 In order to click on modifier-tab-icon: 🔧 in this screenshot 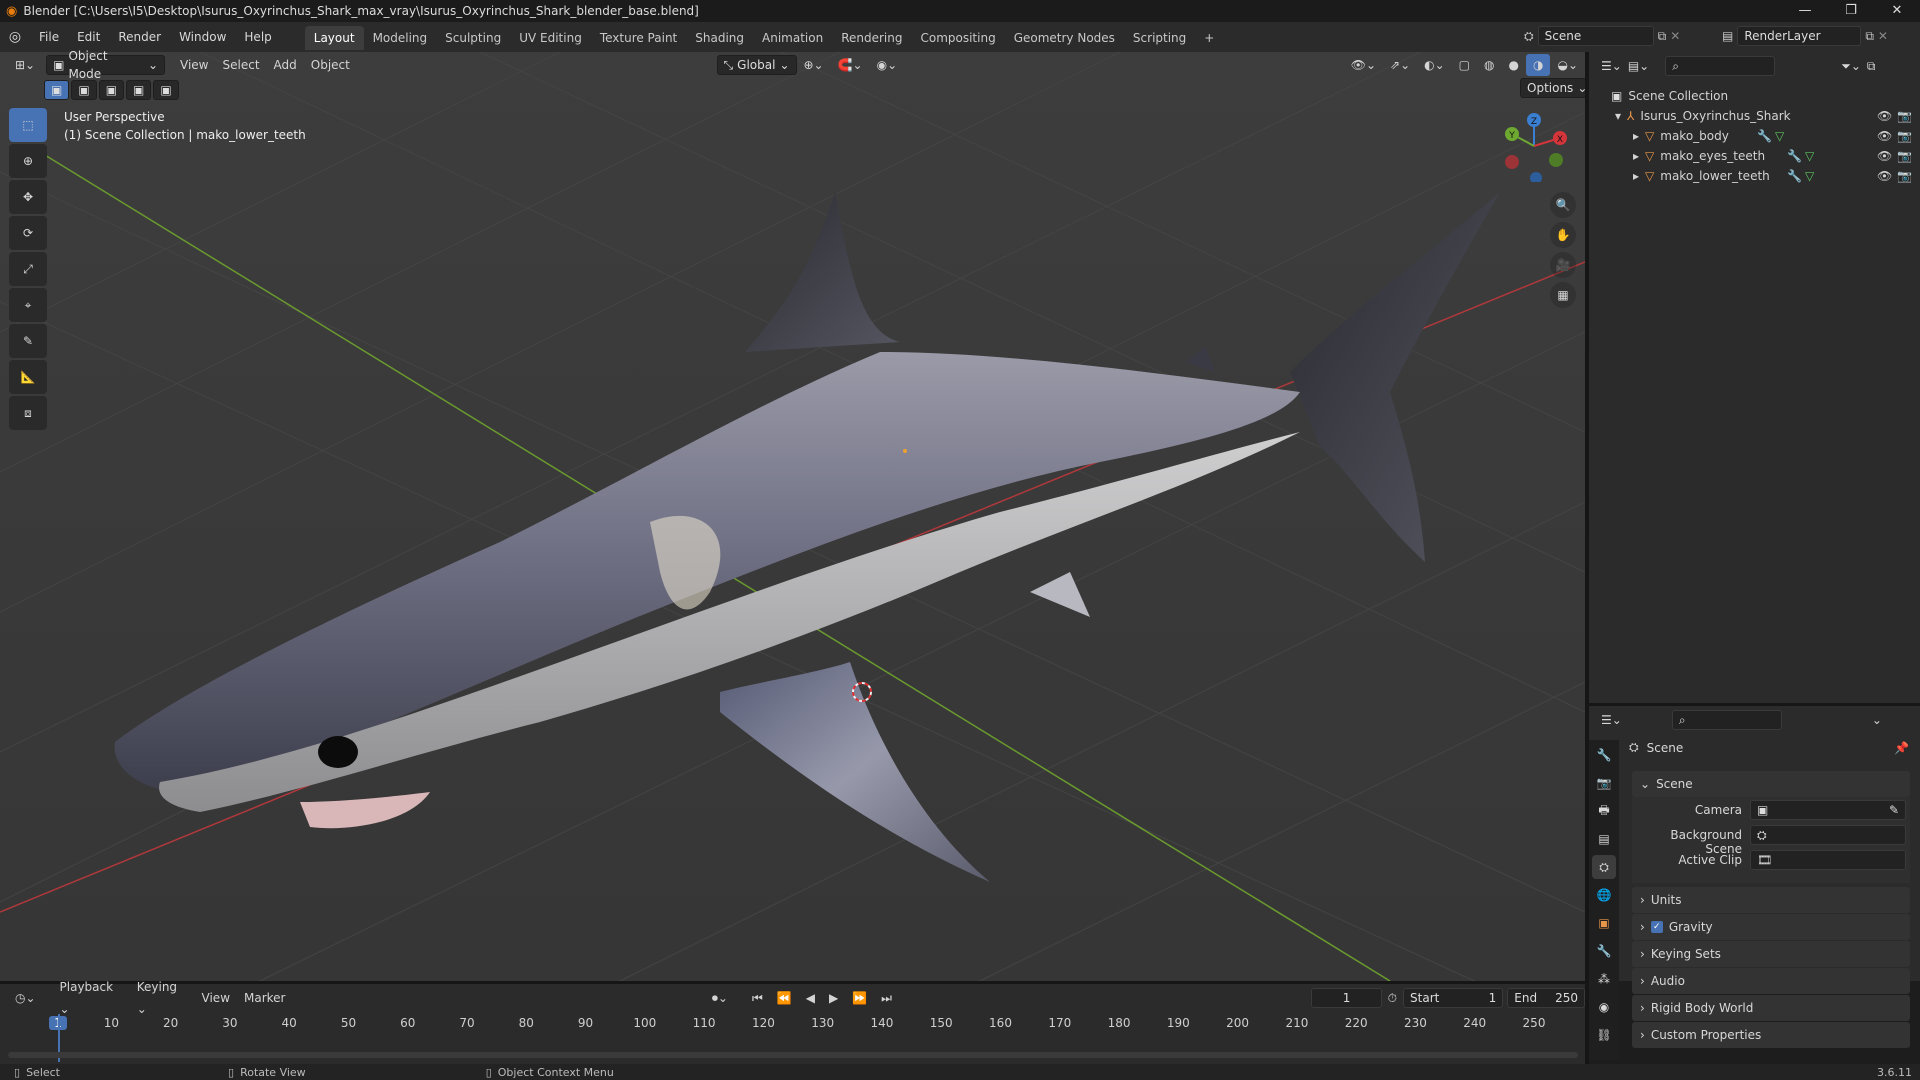, I will do `click(1604, 951)`.